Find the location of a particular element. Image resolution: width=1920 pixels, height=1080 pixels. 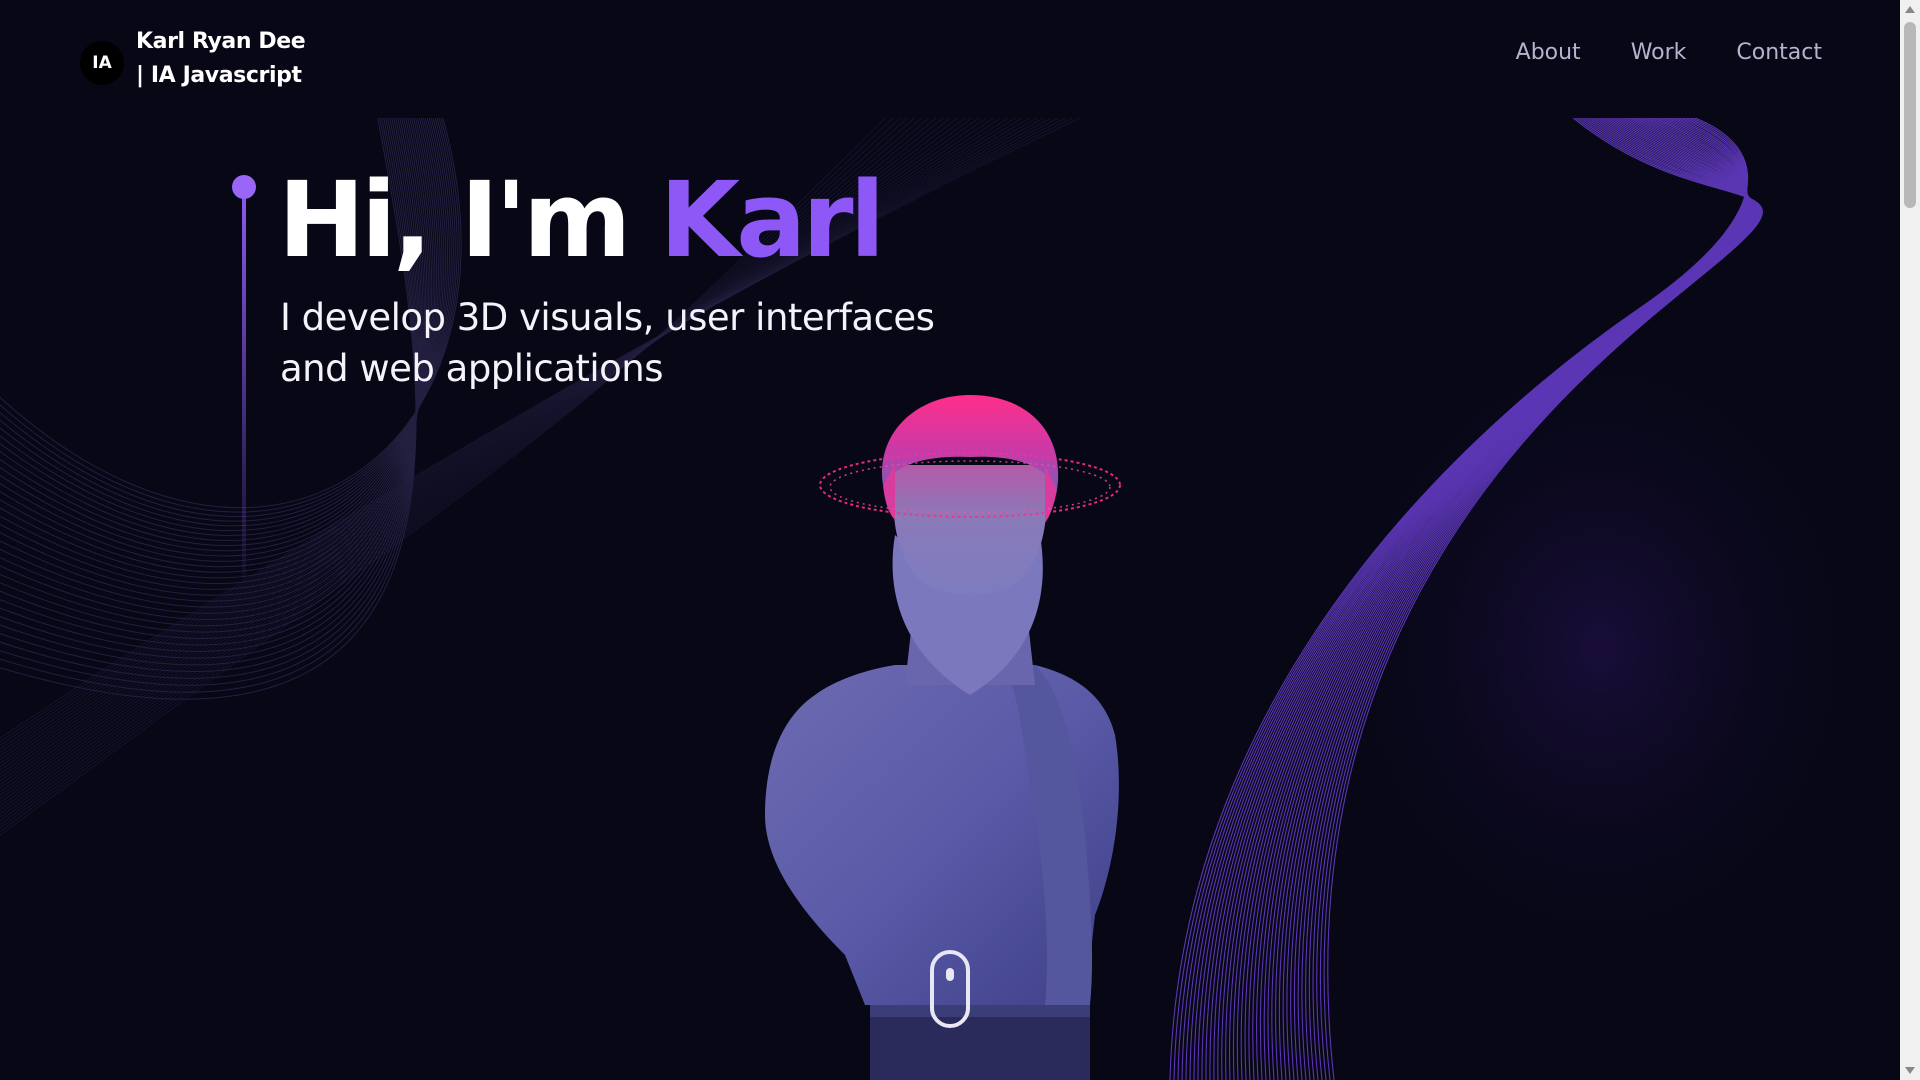

scroll-up-arrow-icon is located at coordinates (1910, 9).